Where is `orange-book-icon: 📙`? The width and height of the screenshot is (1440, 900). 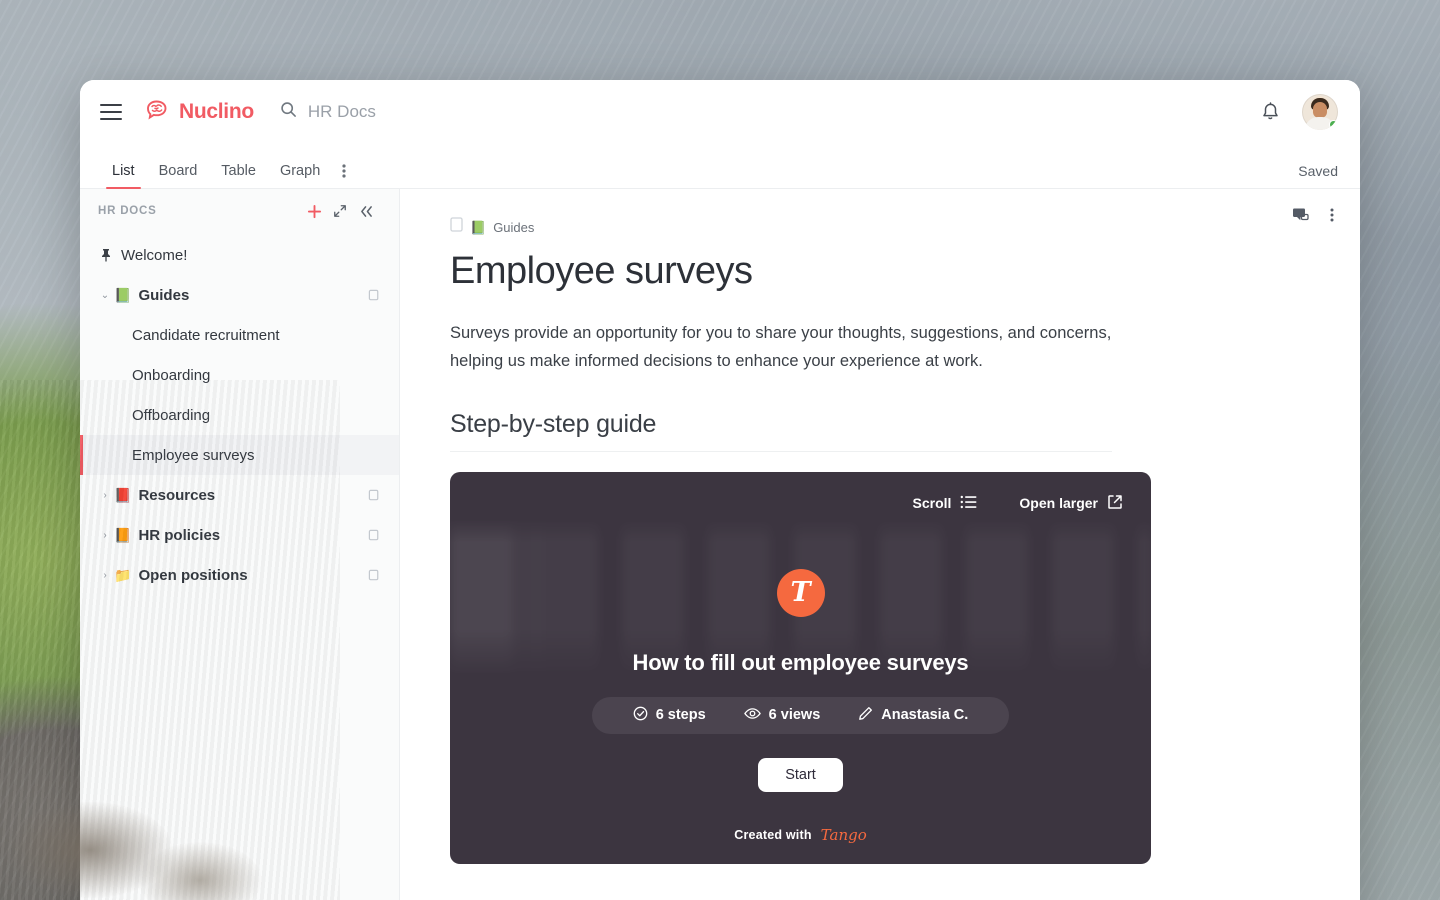 orange-book-icon: 📙 is located at coordinates (123, 535).